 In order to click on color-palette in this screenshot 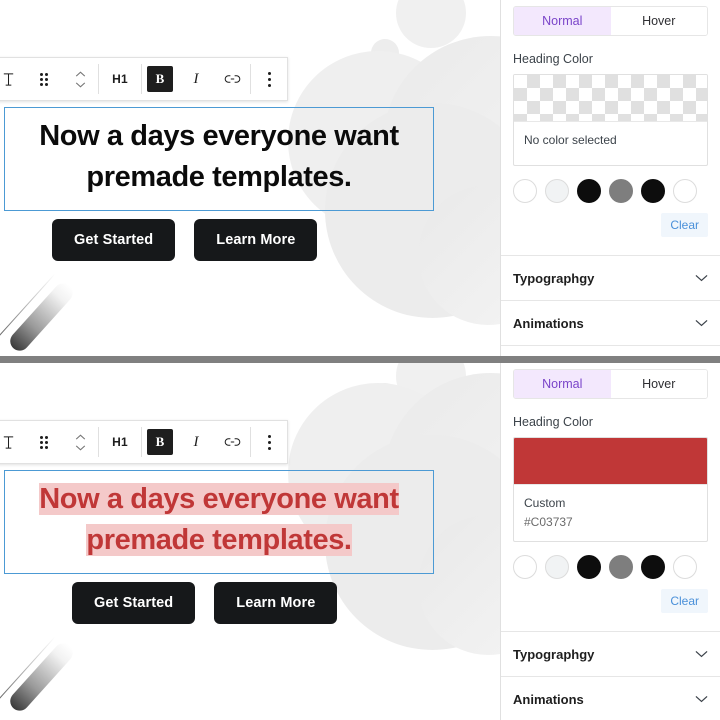, I will do `click(610, 191)`.